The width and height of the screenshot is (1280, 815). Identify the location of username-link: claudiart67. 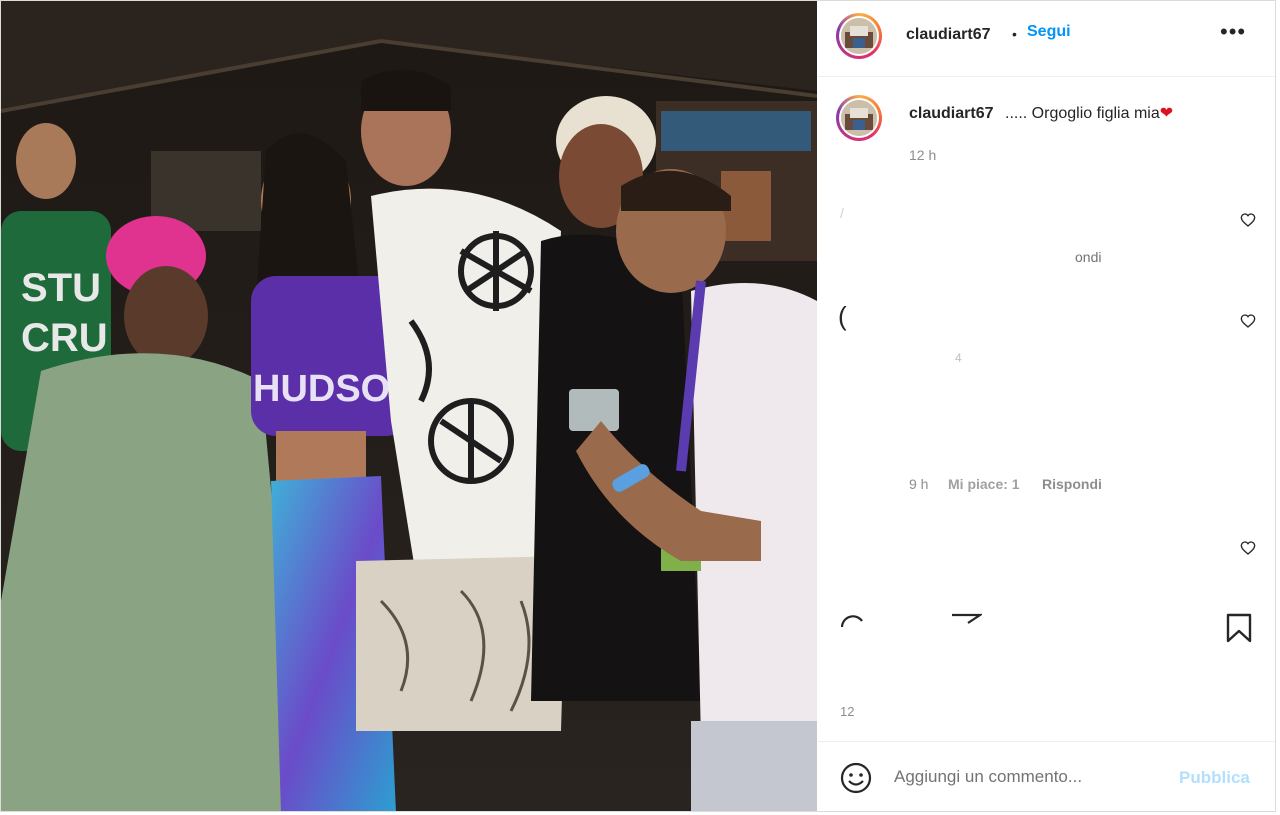
(948, 35).